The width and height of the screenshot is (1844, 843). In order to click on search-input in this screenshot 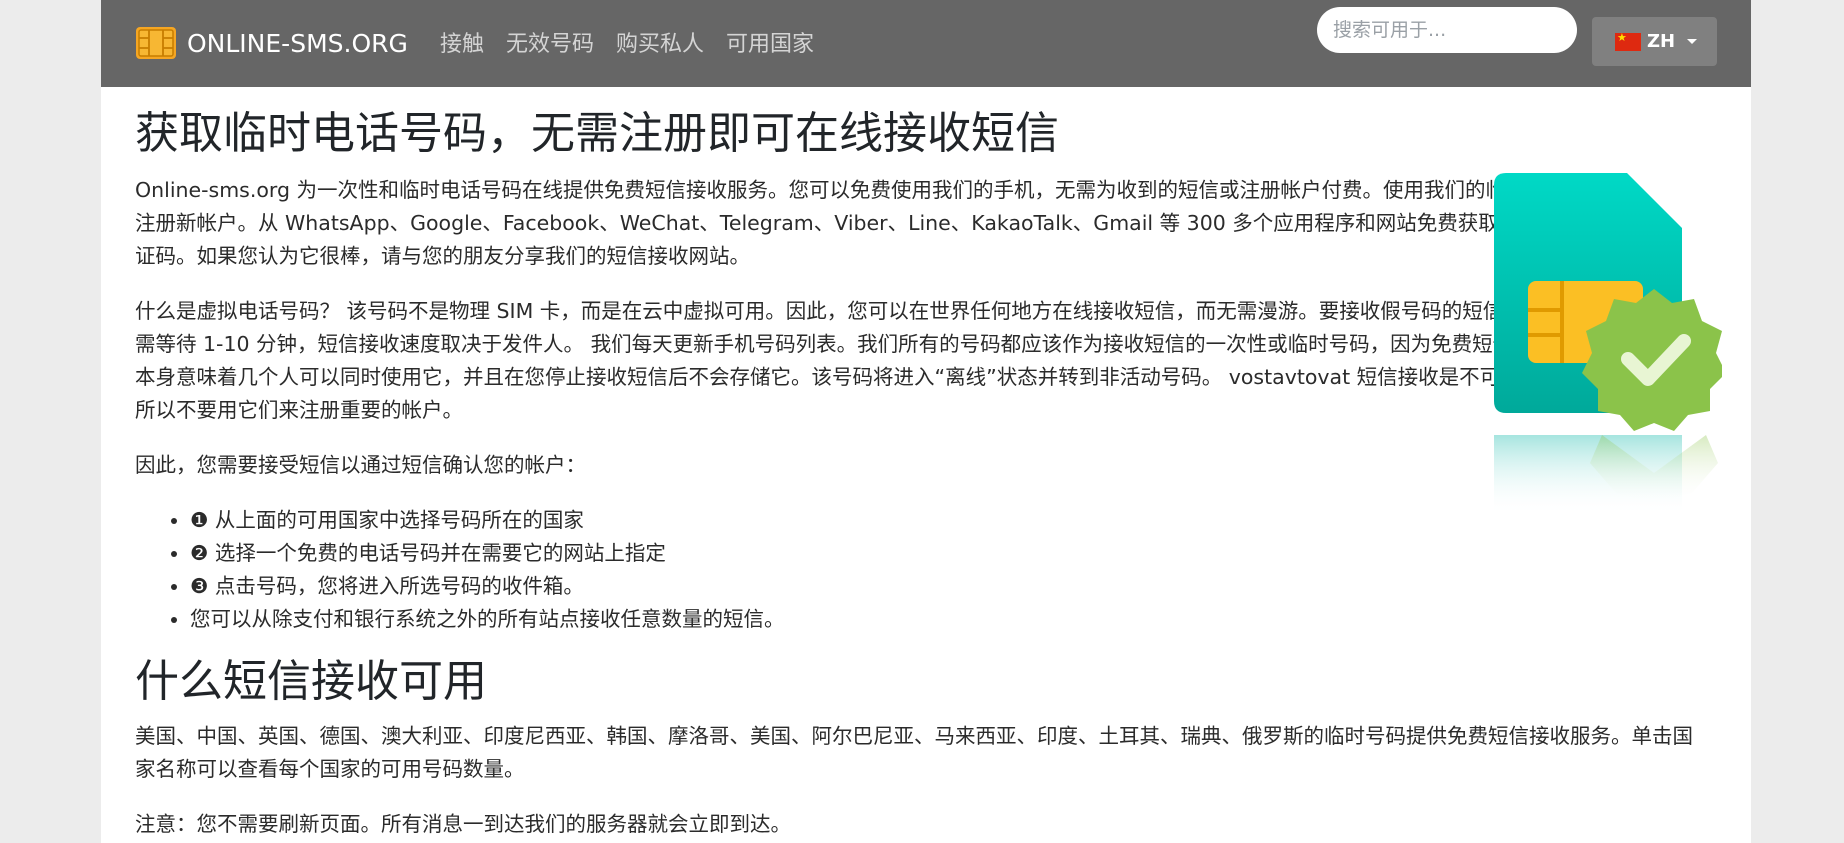, I will do `click(1447, 30)`.